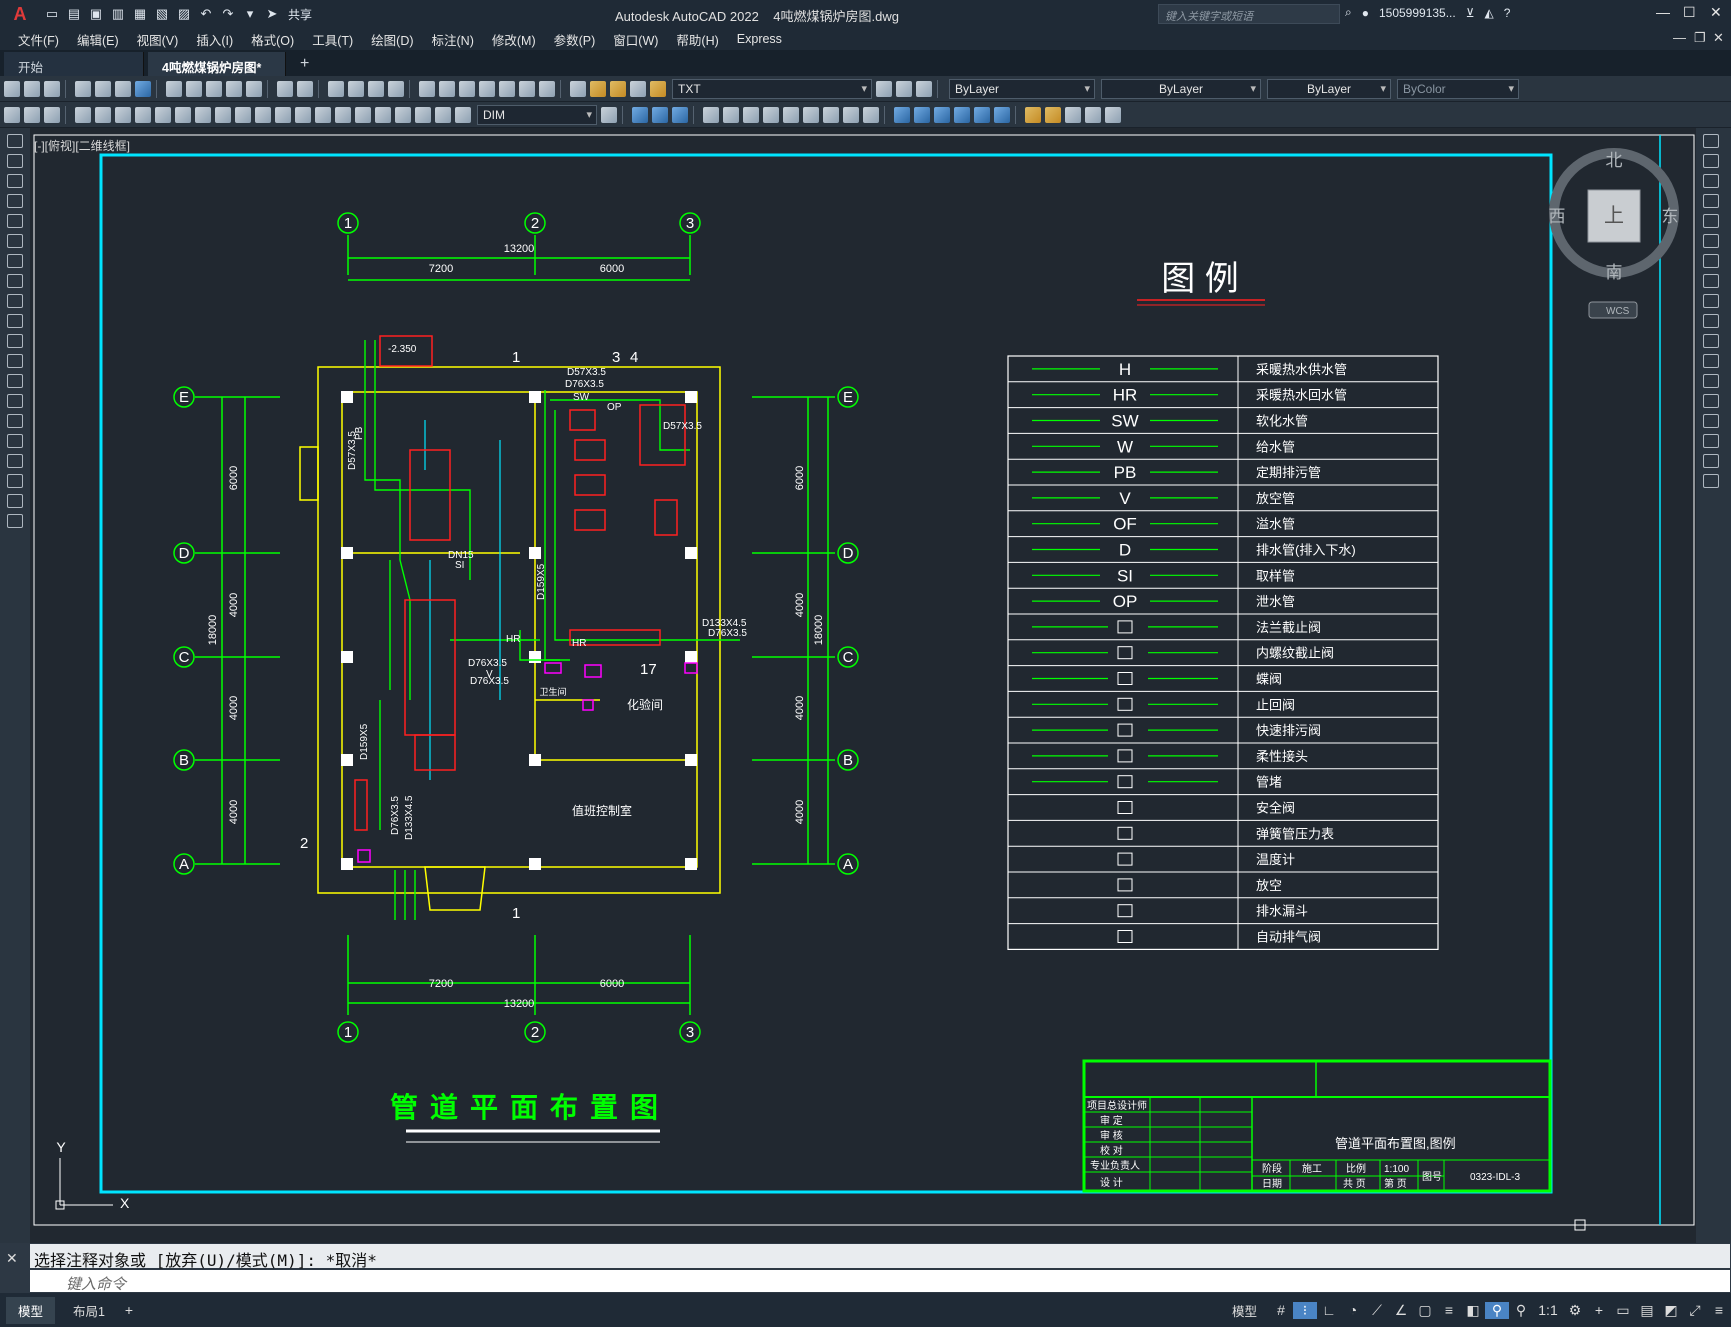 This screenshot has width=1731, height=1327. Describe the element at coordinates (831, 114) in the screenshot. I see `ucs-x-icon` at that location.